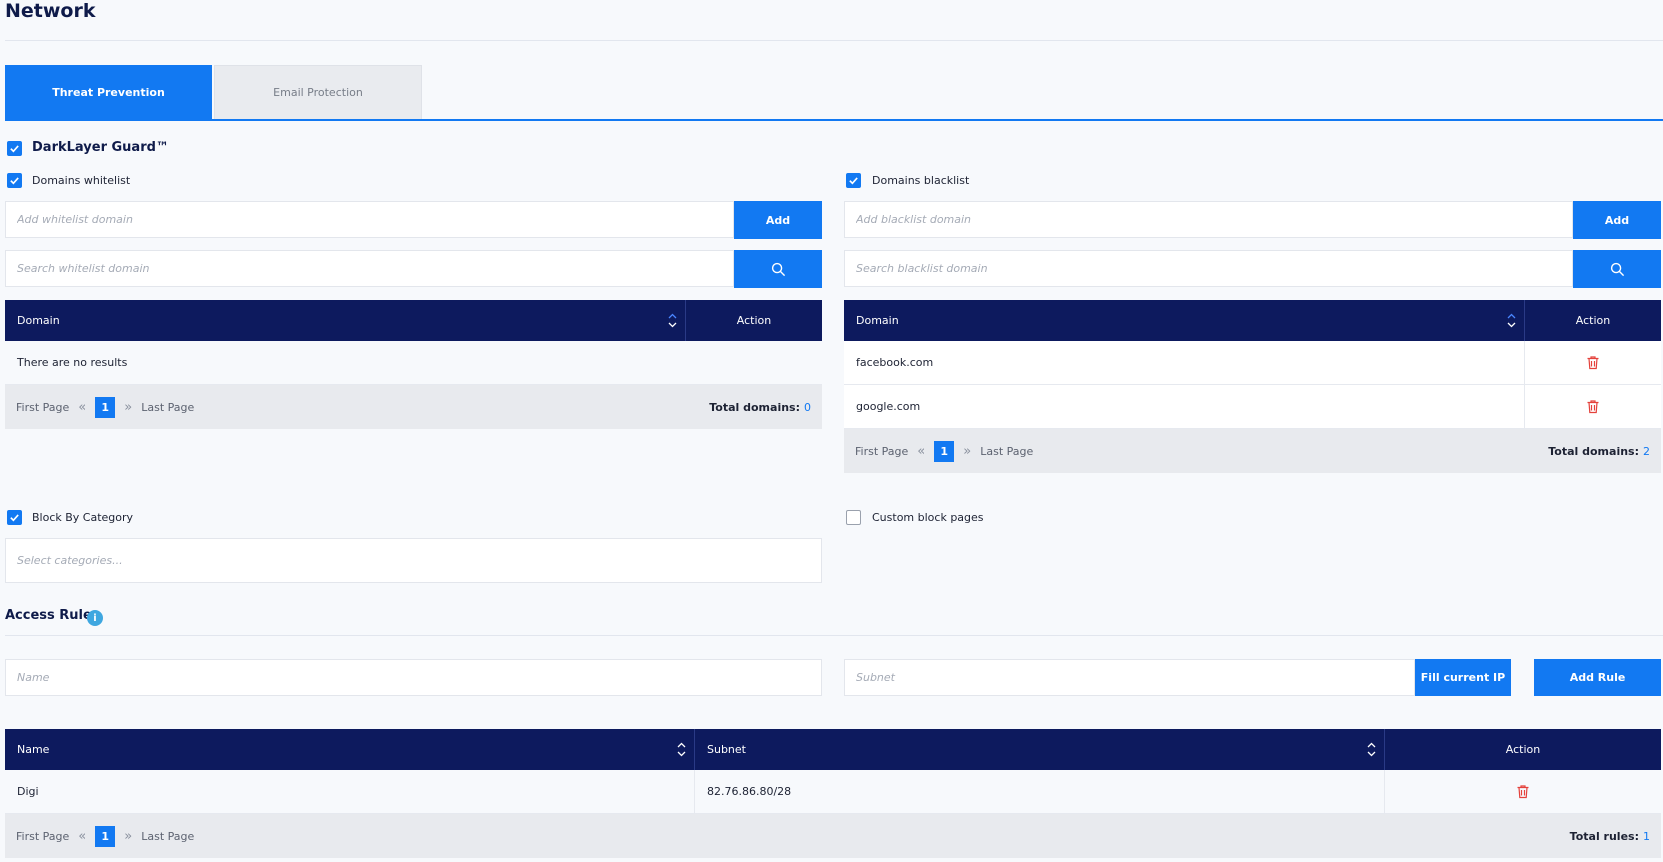  I want to click on blacklist-label: Domains blacklist, so click(921, 180).